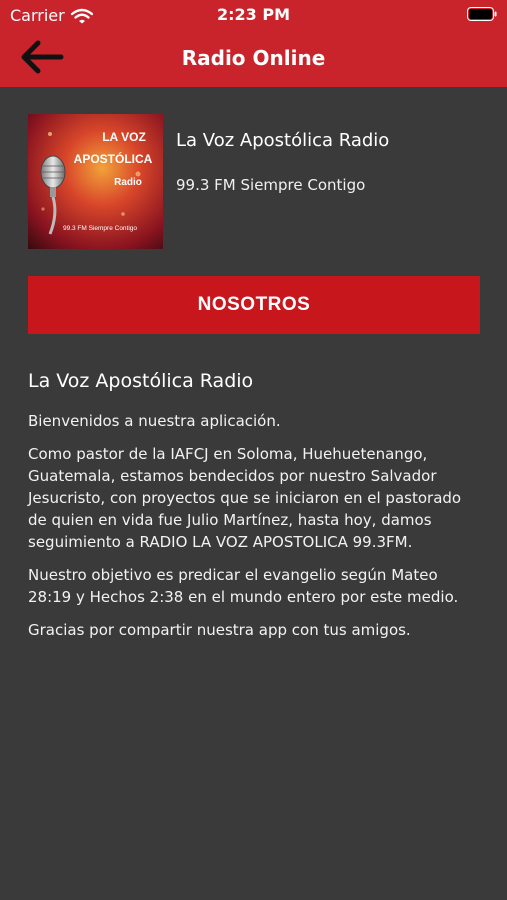 The width and height of the screenshot is (507, 900). Describe the element at coordinates (100, 228) in the screenshot. I see `logo-line4: 99.3 FM Siempre Contigo` at that location.